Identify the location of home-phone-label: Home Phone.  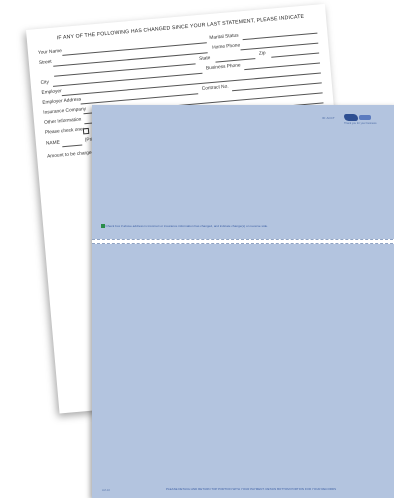
(226, 47).